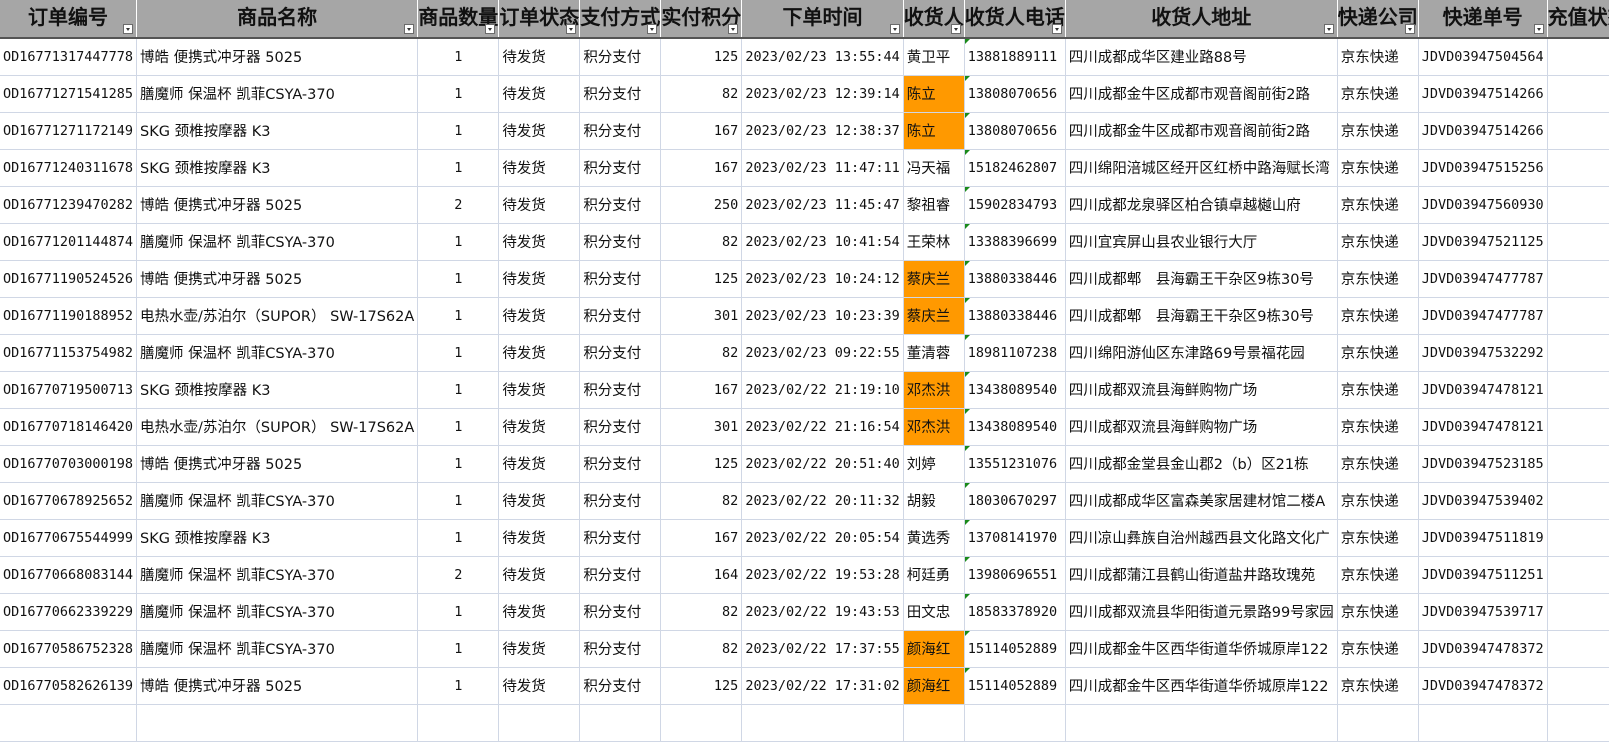 This screenshot has width=1609, height=742. Describe the element at coordinates (701, 575) in the screenshot. I see `points-paid-cell: 164` at that location.